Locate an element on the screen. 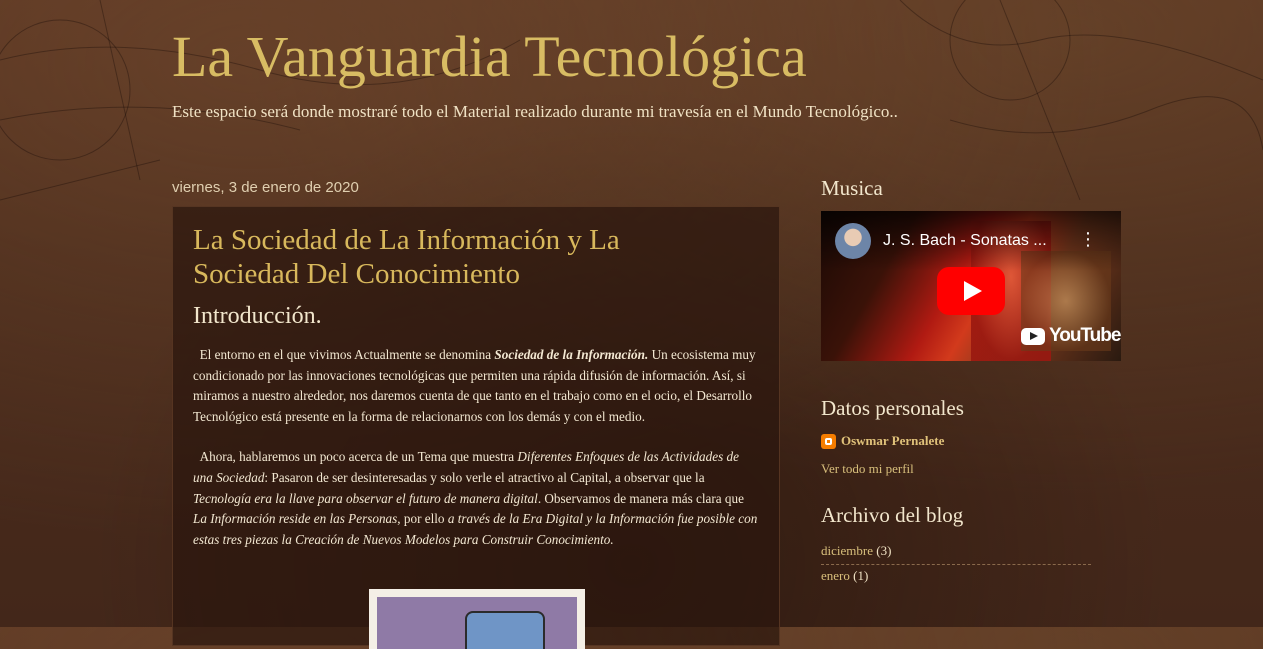 Image resolution: width=1263 pixels, height=649 pixels. emphasis-text: La Información reside en las Personas is located at coordinates (295, 519).